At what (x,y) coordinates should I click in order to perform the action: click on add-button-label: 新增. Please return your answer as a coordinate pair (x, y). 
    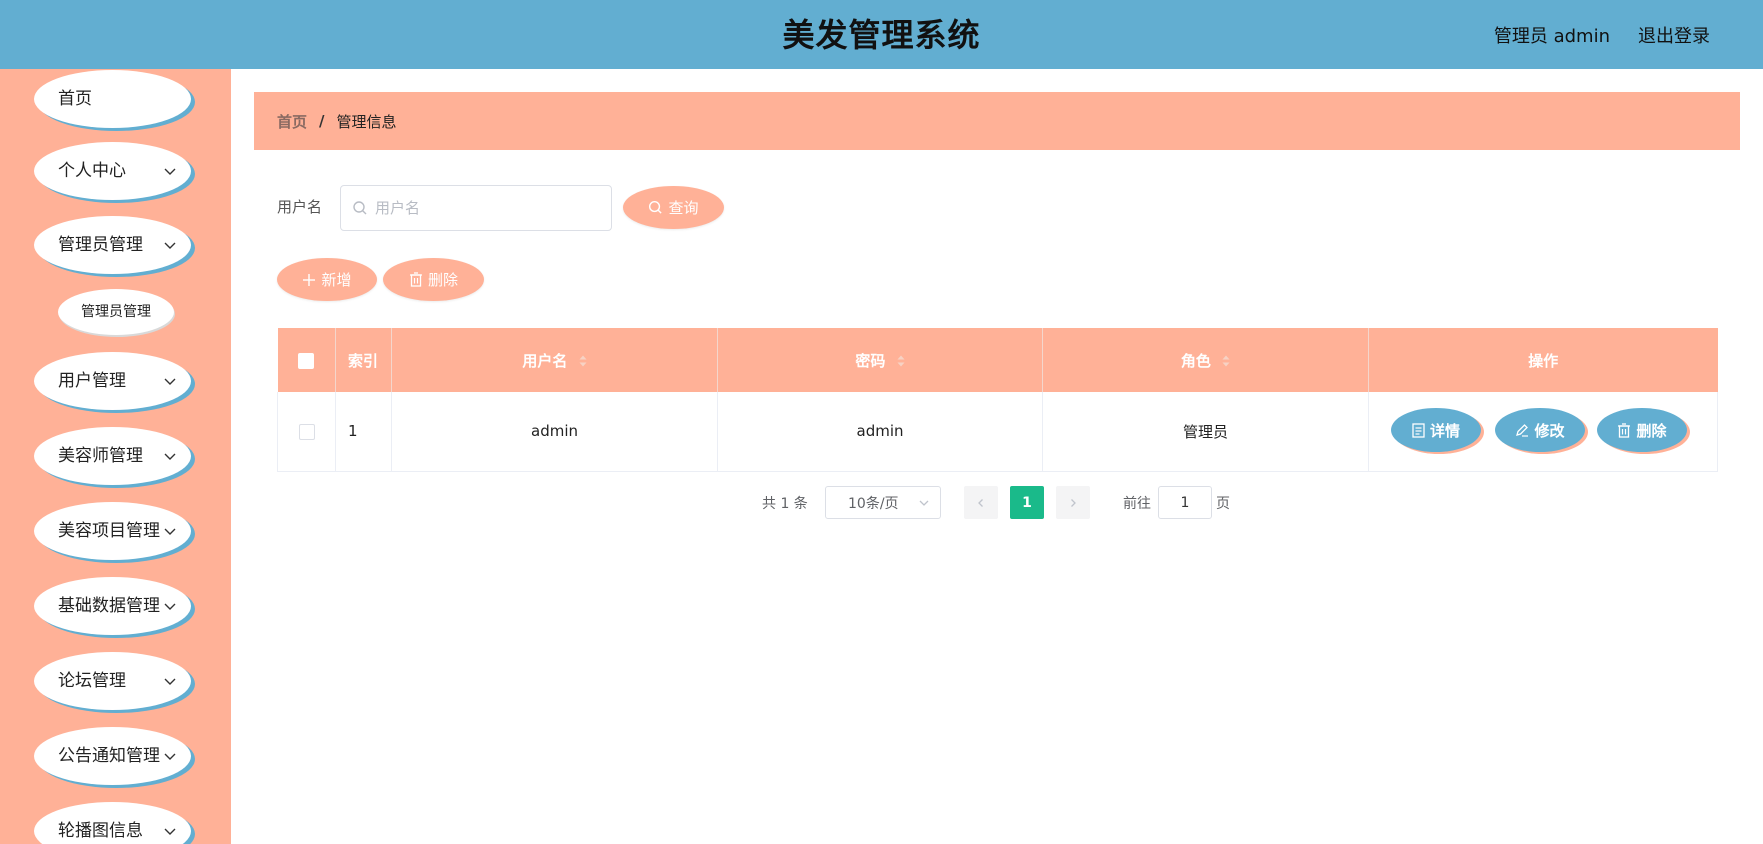
    Looking at the image, I should click on (336, 280).